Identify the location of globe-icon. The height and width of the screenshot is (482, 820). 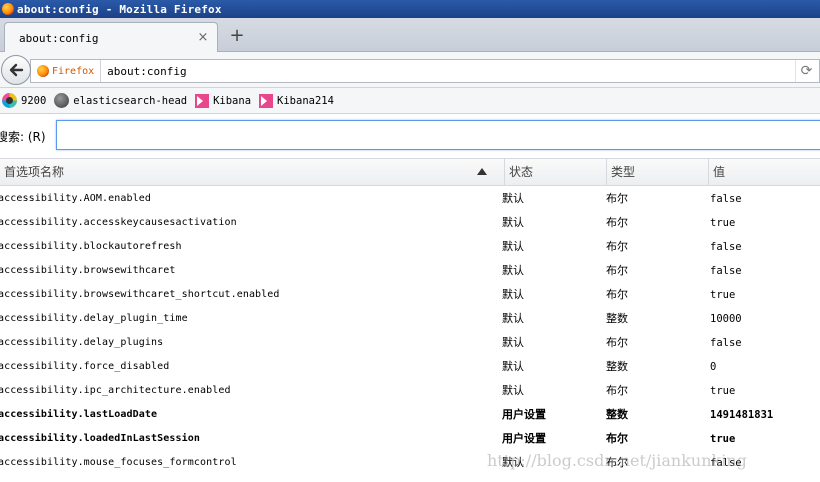
(62, 100).